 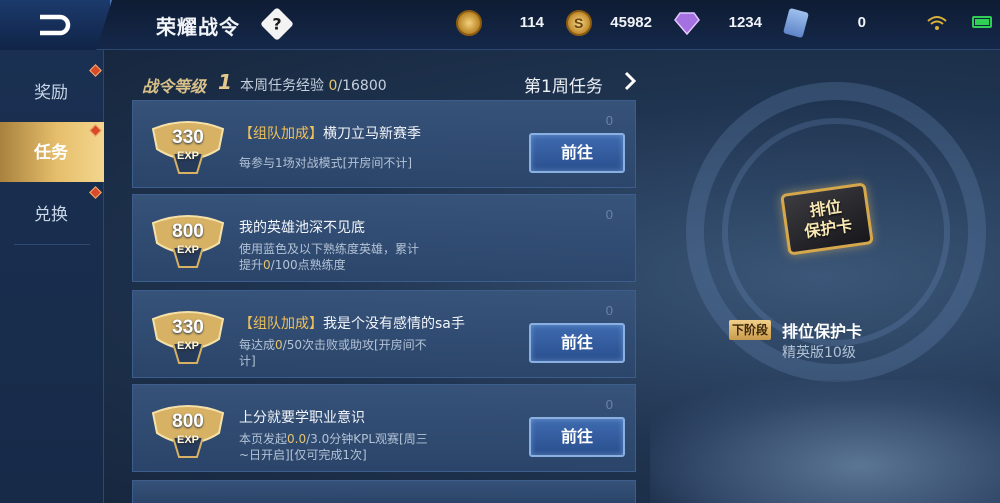 What do you see at coordinates (687, 23) in the screenshot?
I see `diamond-icon` at bounding box center [687, 23].